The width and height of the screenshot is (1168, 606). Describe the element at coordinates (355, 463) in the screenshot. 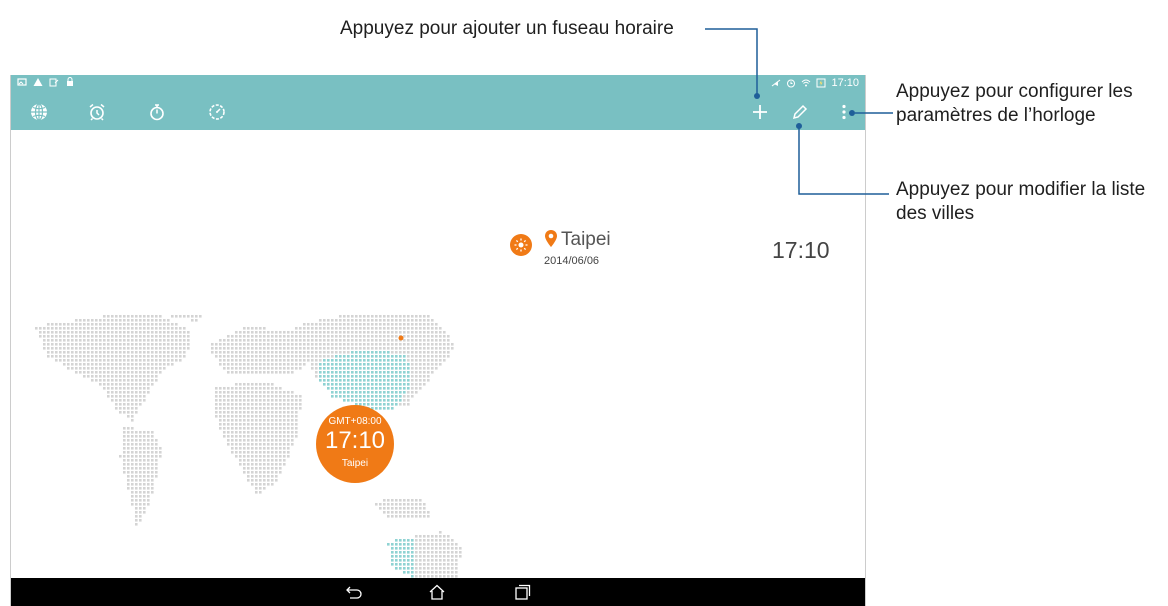

I see `bubble-city: Taipei` at that location.